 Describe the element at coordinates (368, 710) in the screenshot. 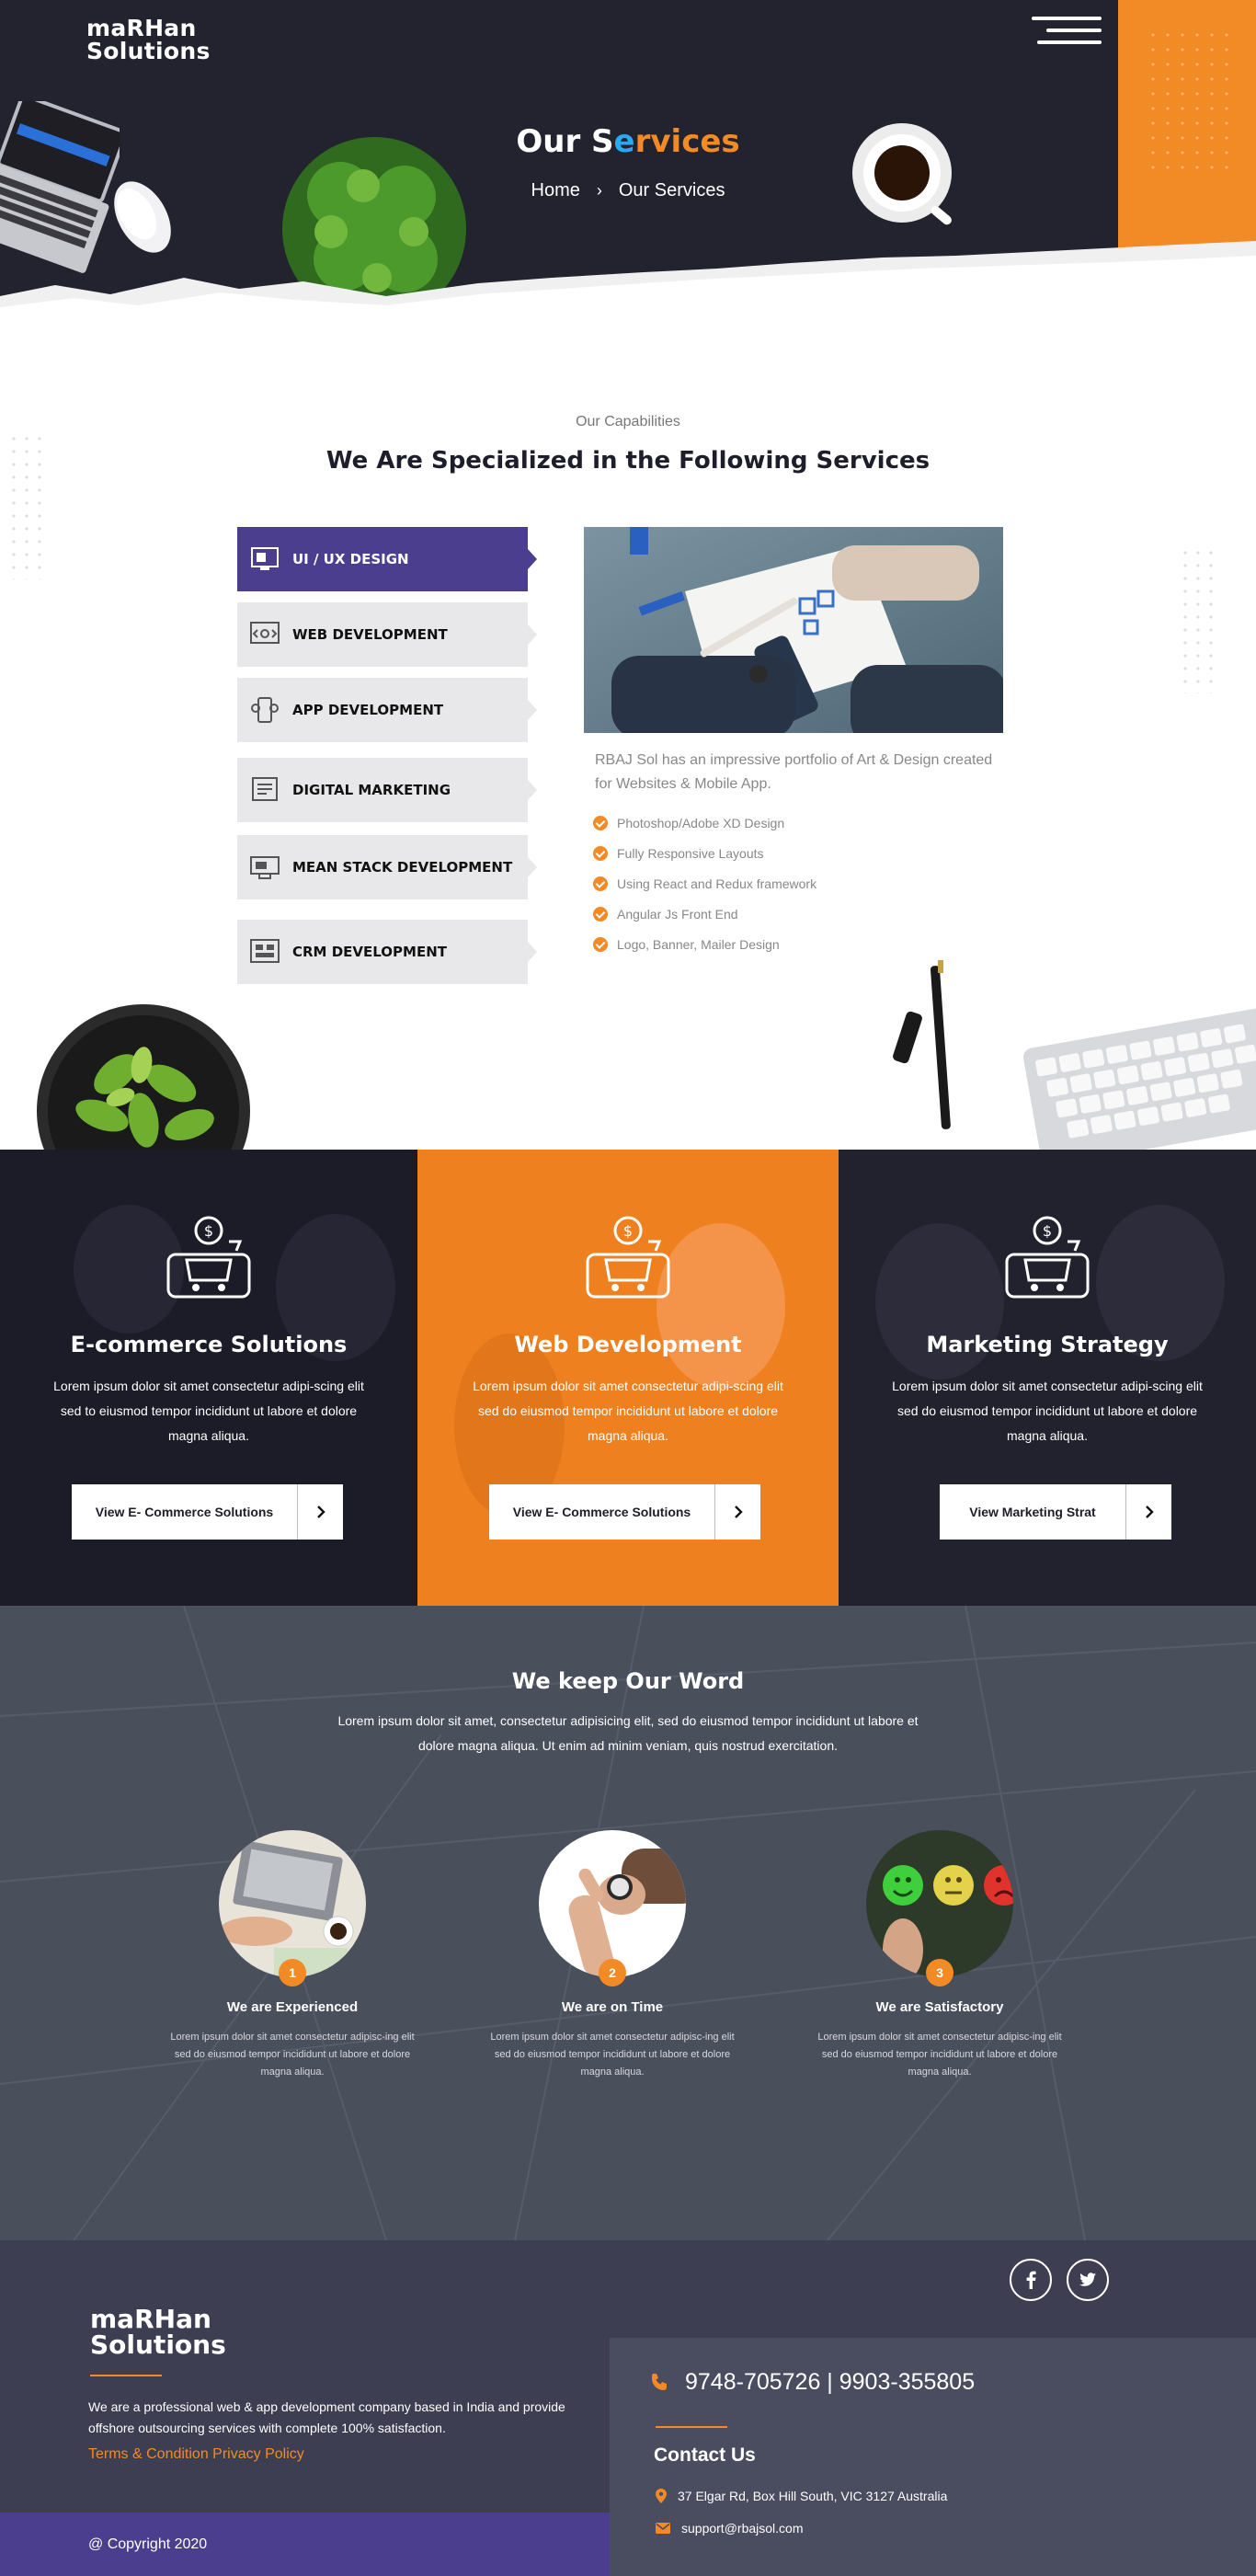

I see `tab-label: APP DEVELOPMENT` at that location.